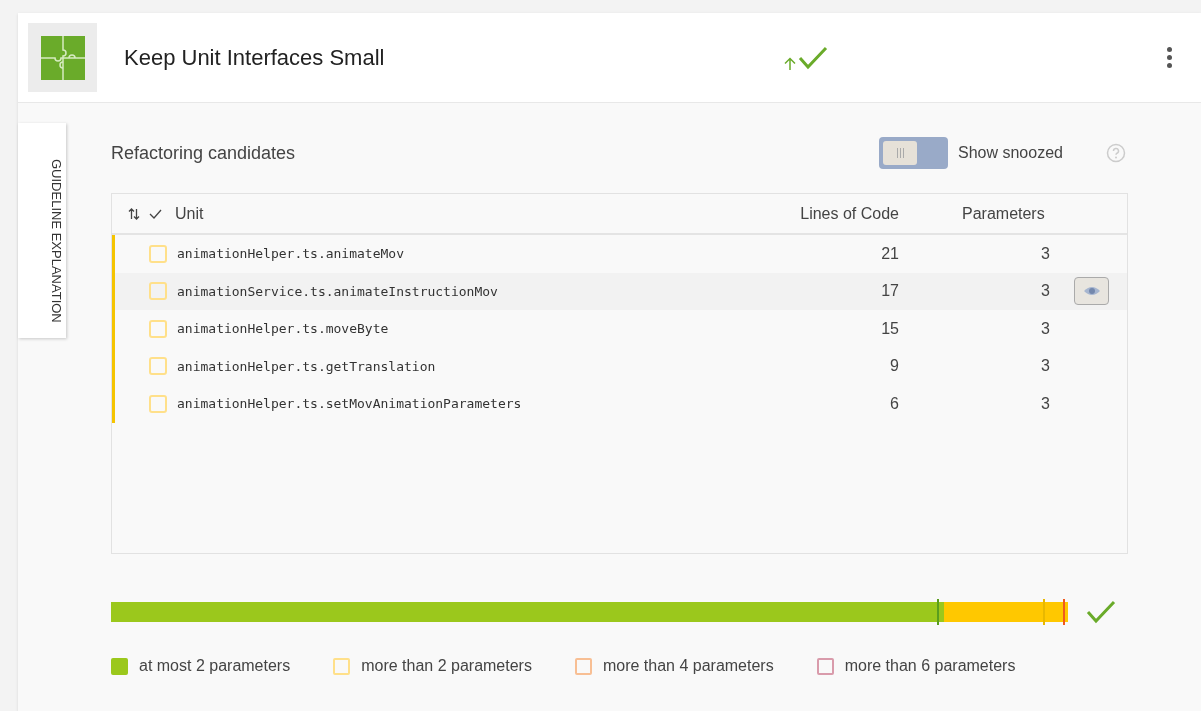  What do you see at coordinates (619, 329) in the screenshot?
I see `table-row: animationHelper.ts.moveByte 15 3` at bounding box center [619, 329].